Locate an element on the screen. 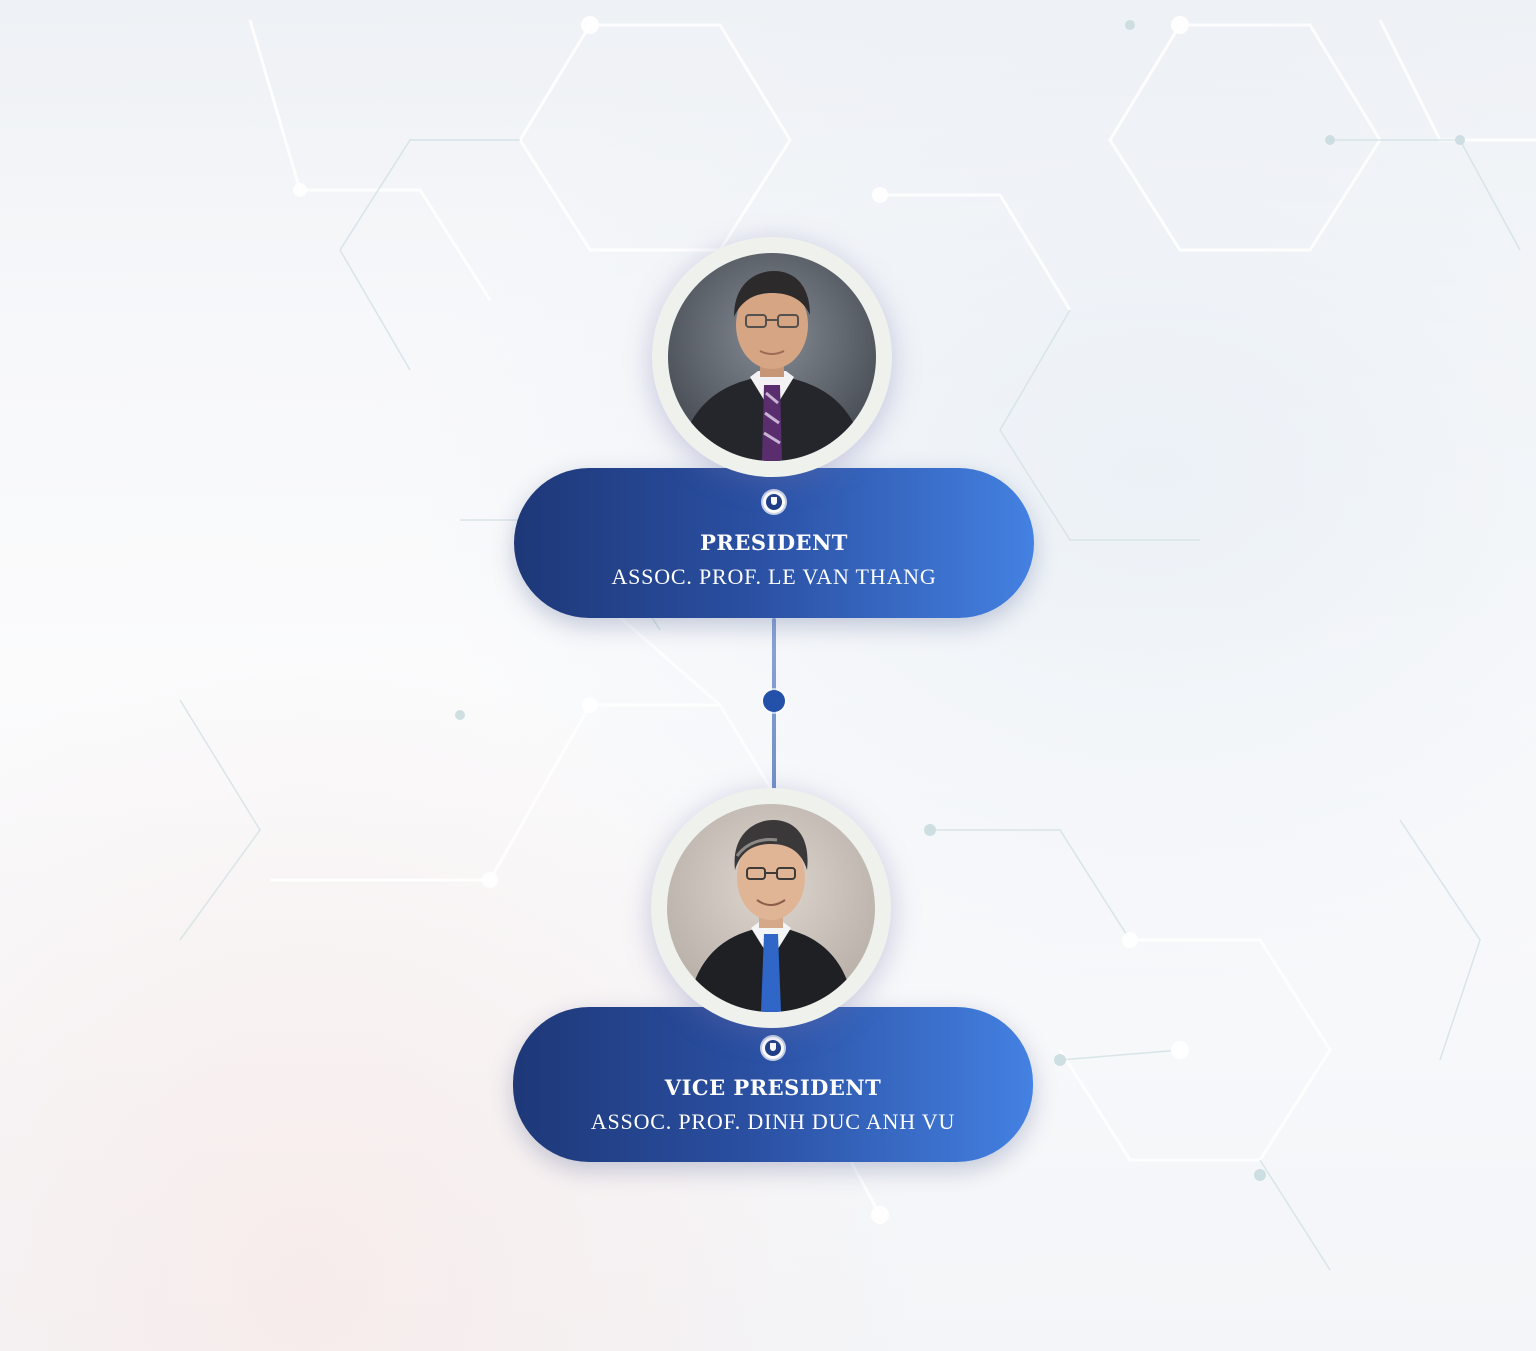 The height and width of the screenshot is (1351, 1536). president-avatar-ring is located at coordinates (772, 357).